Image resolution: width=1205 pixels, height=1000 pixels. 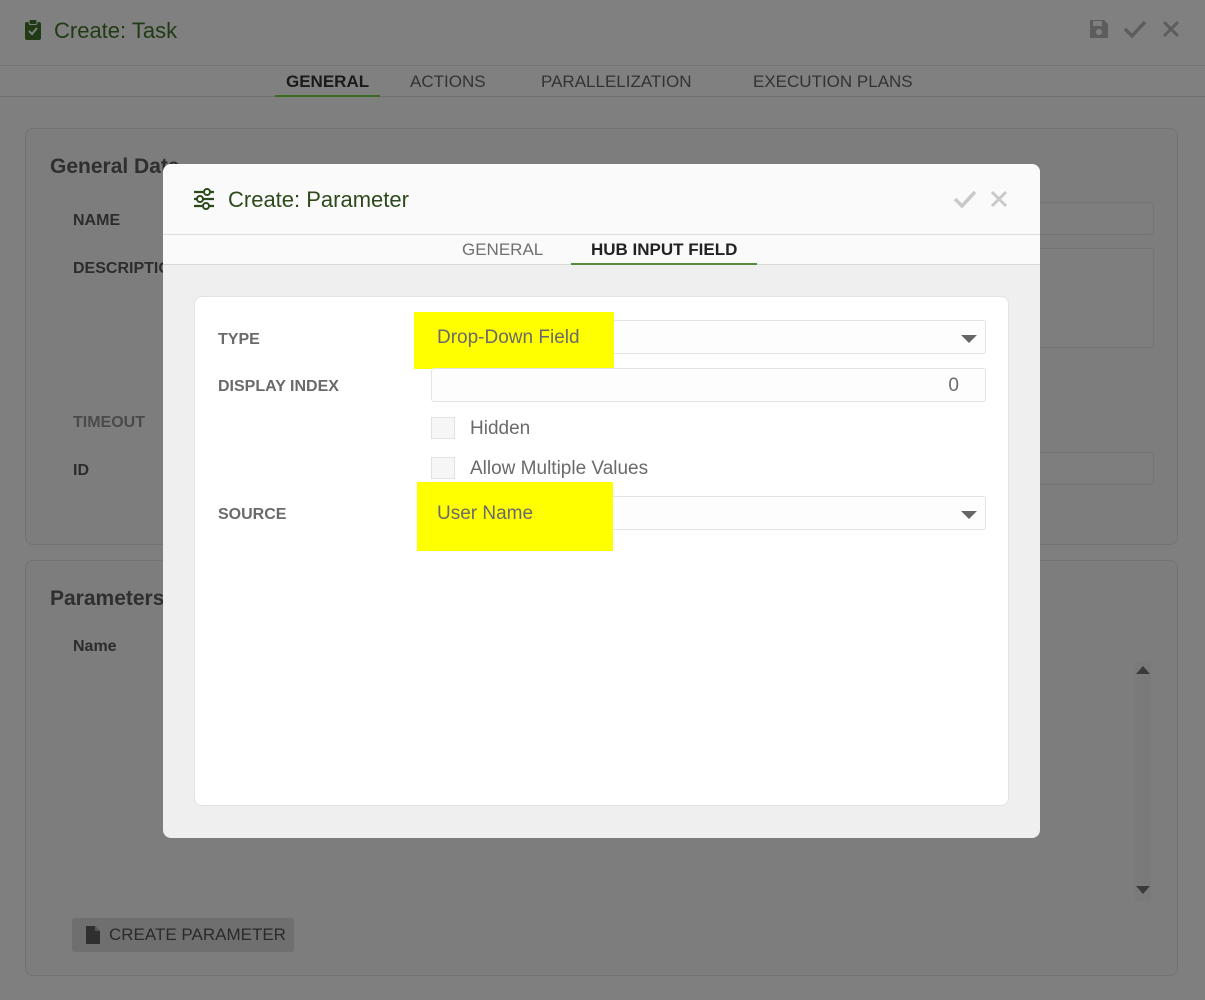 I want to click on confirm-check-icon, so click(x=965, y=199).